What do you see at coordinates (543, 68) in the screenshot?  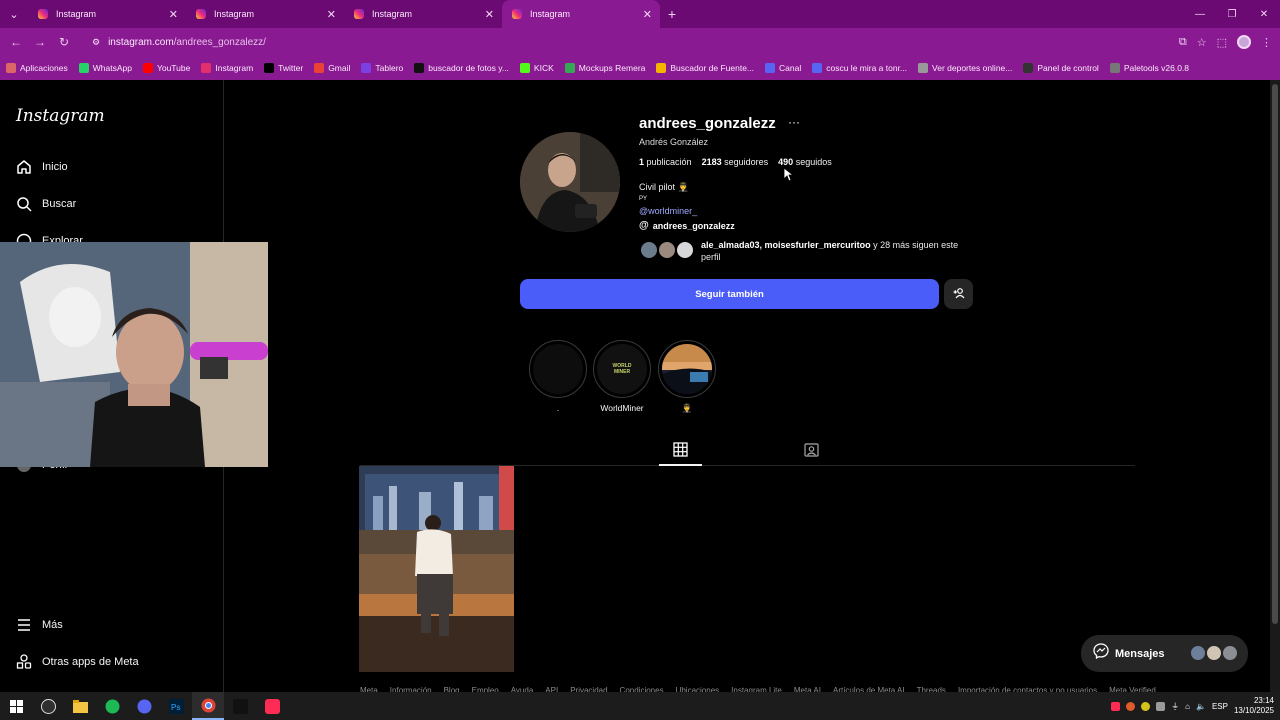 I see `bookmark-label: KICK` at bounding box center [543, 68].